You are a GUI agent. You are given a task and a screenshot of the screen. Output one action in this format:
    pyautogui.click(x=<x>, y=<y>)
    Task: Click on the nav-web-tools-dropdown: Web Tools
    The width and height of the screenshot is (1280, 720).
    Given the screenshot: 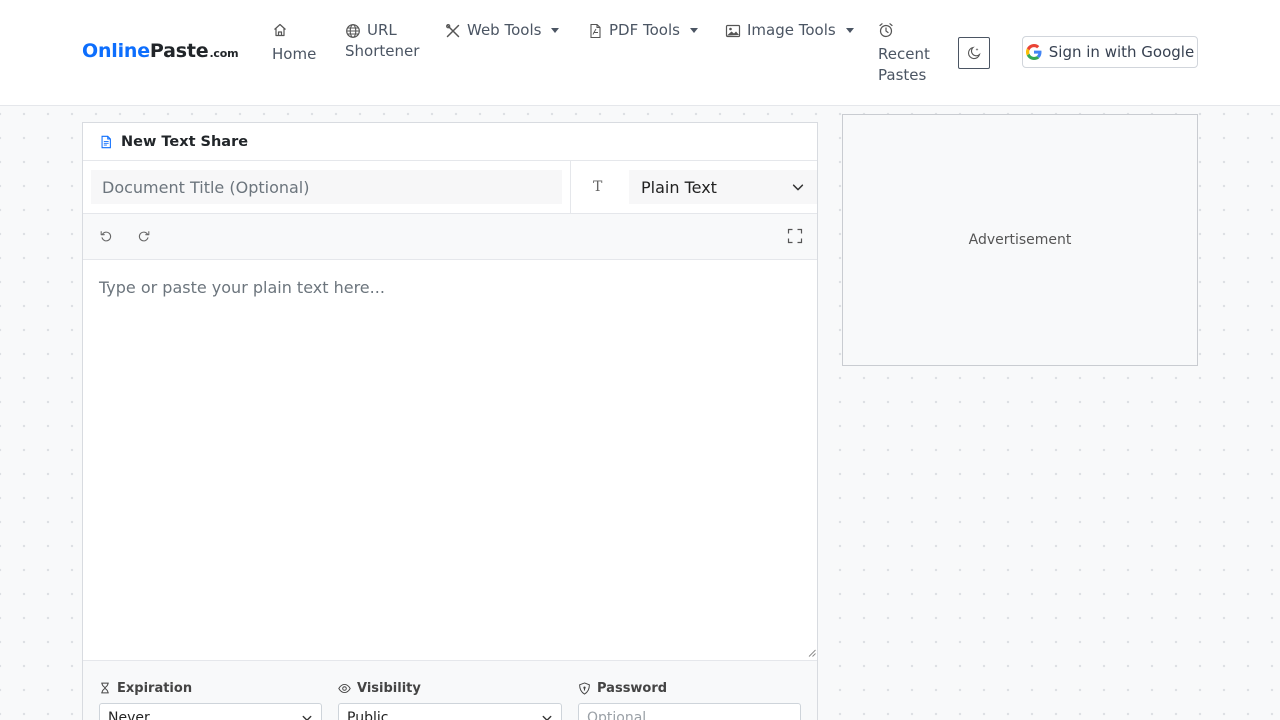 What is the action you would take?
    pyautogui.click(x=502, y=30)
    